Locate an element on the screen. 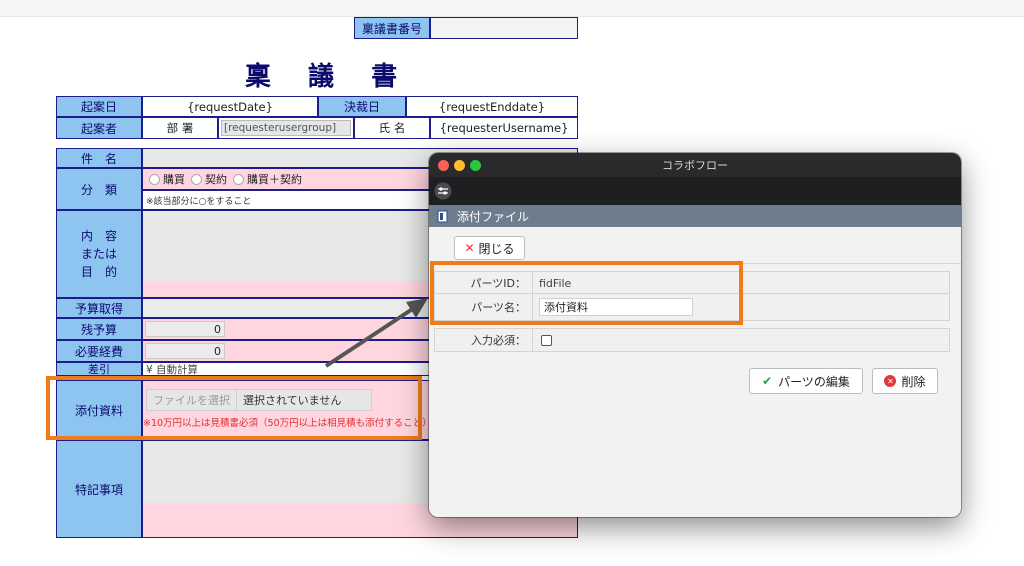 The width and height of the screenshot is (1024, 566). remaining-budget-value: 0 is located at coordinates (185, 329).